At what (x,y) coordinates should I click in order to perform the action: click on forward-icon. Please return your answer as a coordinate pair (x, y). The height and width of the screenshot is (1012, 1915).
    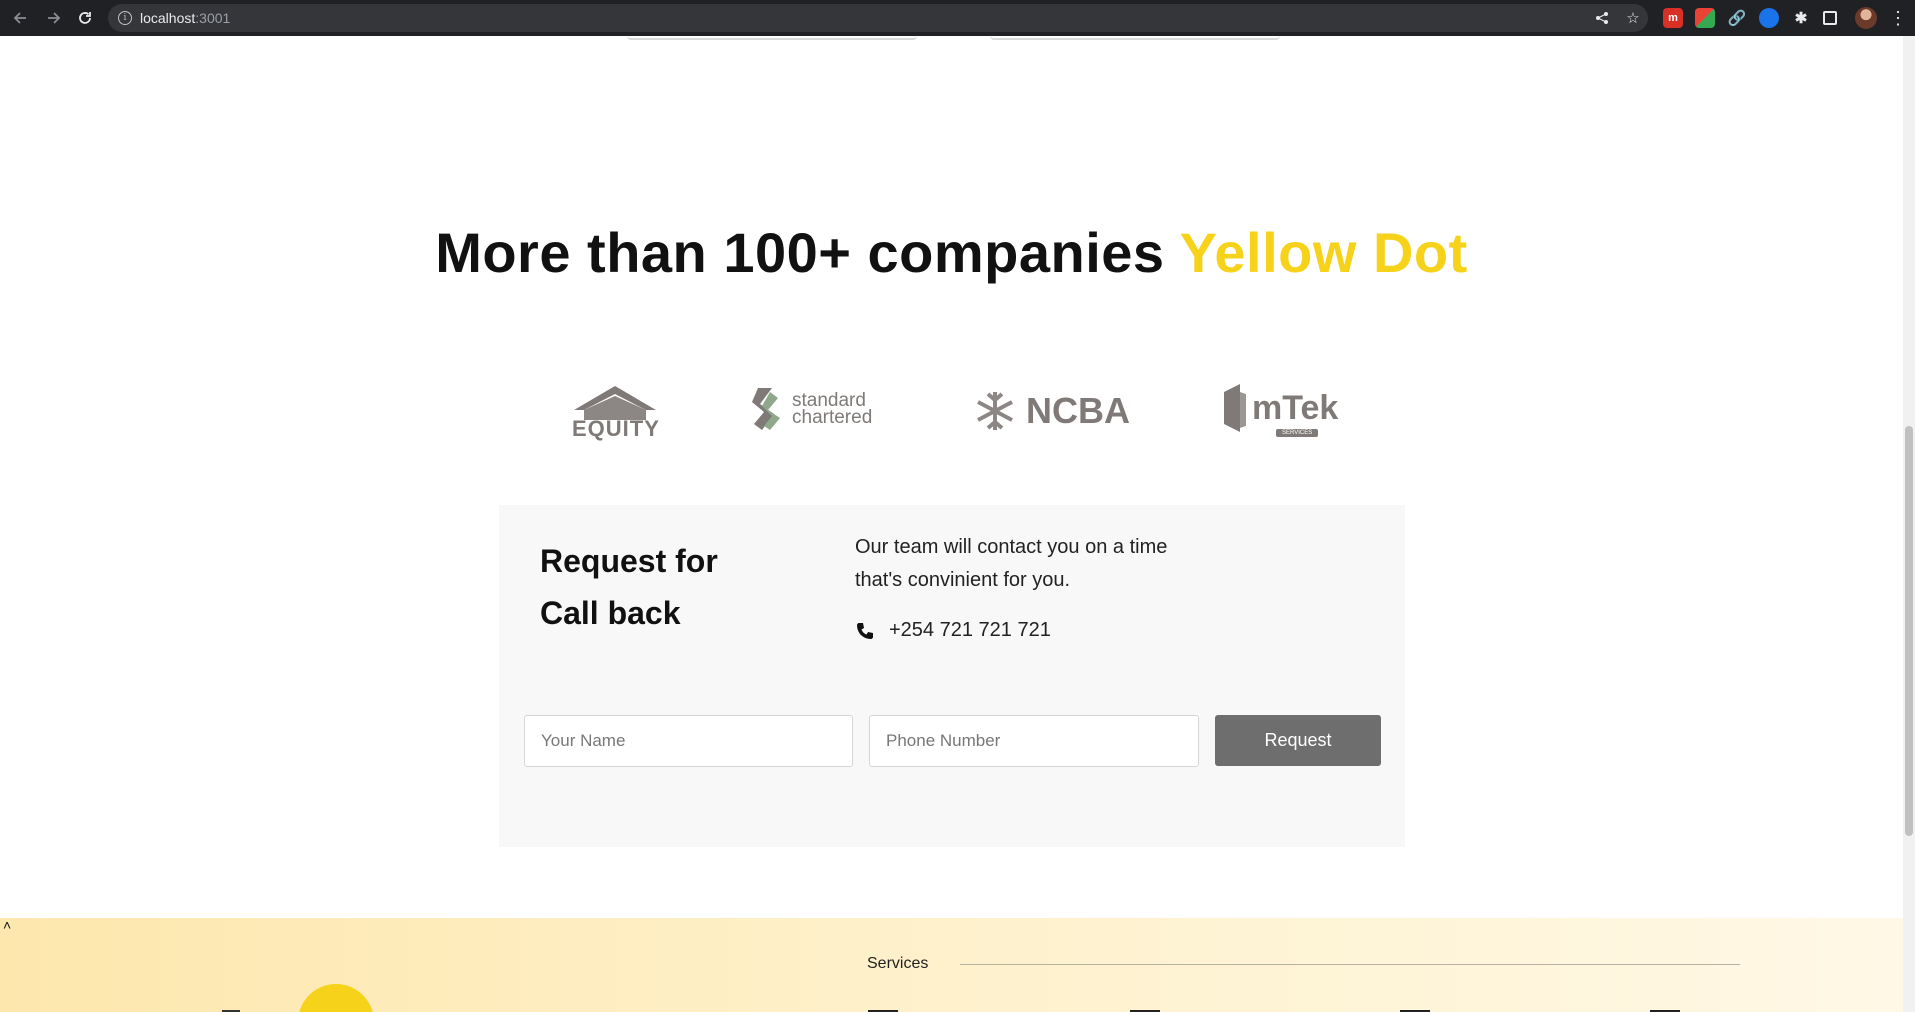
    Looking at the image, I should click on (53, 18).